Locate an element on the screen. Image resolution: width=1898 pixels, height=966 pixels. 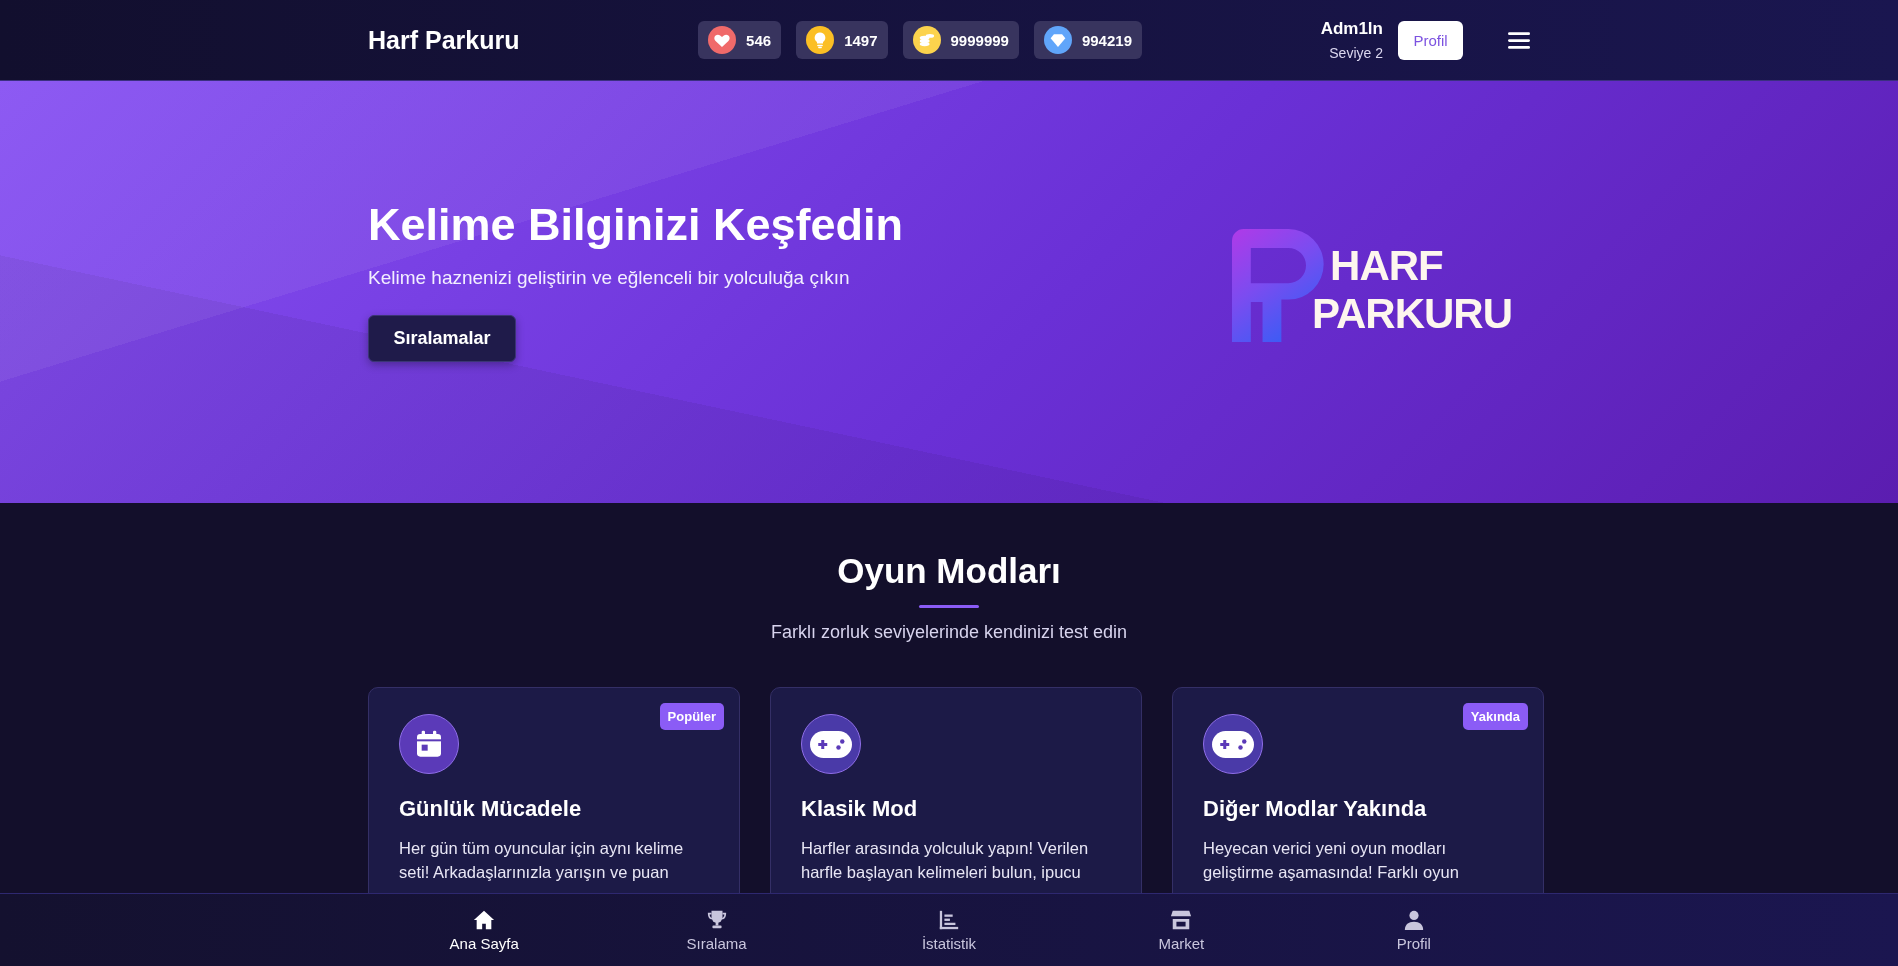
card-title: Klasik Mod is located at coordinates (860, 809).